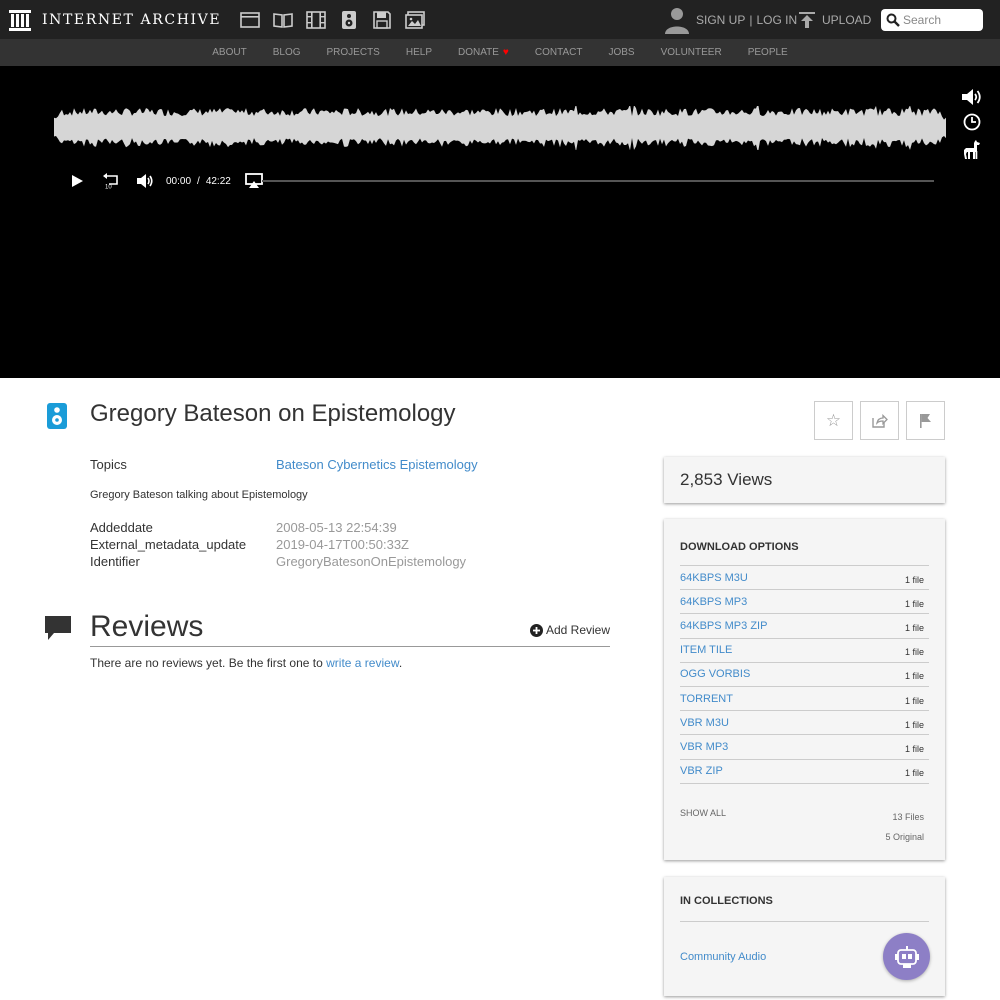 The height and width of the screenshot is (1000, 1000). I want to click on nav-volunteer: VOLUNTEER, so click(691, 52).